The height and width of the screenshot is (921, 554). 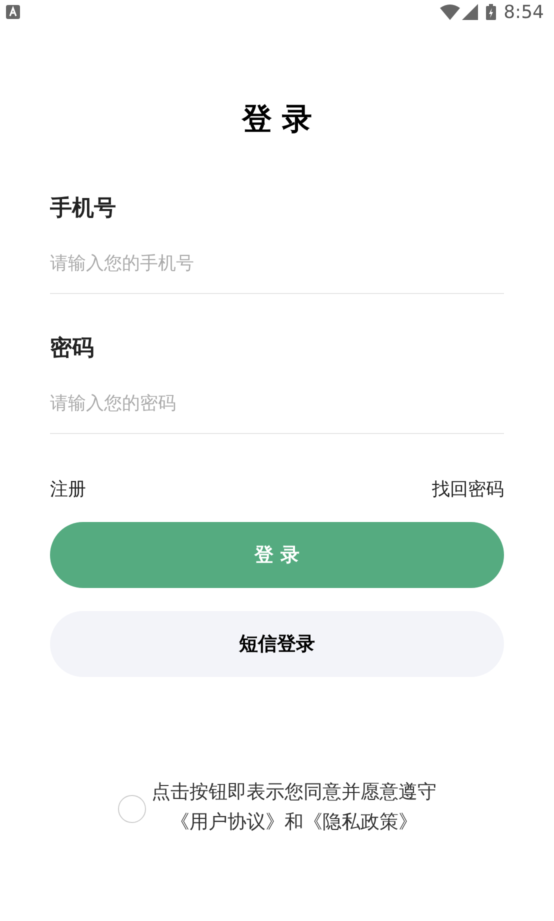 I want to click on page-title: 登 录, so click(x=277, y=120).